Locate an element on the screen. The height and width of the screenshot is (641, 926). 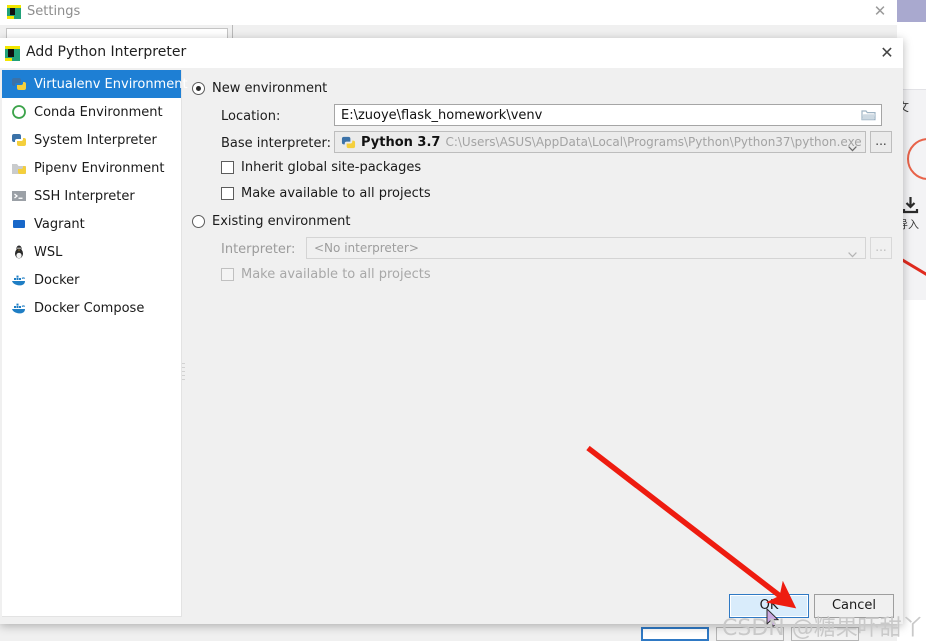
sidebar-item-wsl: WSL is located at coordinates (91, 252).